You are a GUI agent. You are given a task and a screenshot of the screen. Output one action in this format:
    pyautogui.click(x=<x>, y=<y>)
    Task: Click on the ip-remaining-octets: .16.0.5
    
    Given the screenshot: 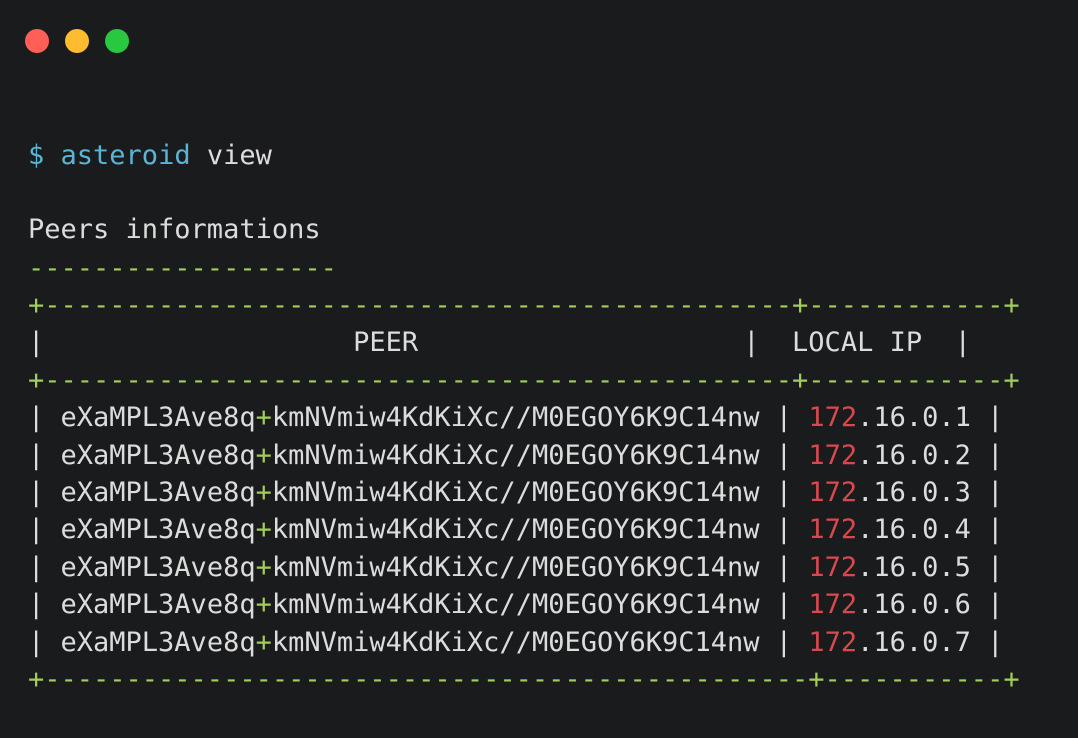 What is the action you would take?
    pyautogui.click(x=914, y=567)
    